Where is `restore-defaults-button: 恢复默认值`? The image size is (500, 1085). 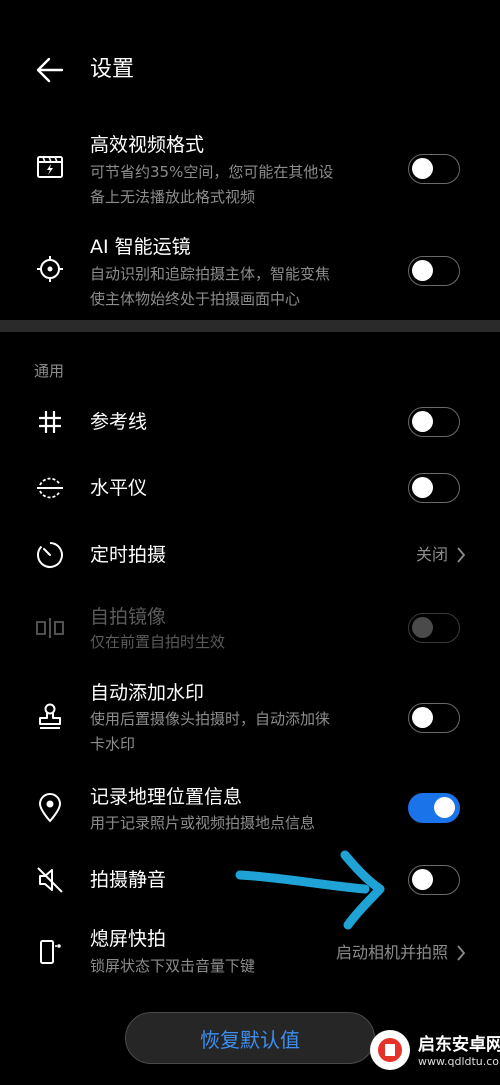
restore-defaults-button: 恢复默认值 is located at coordinates (250, 1038).